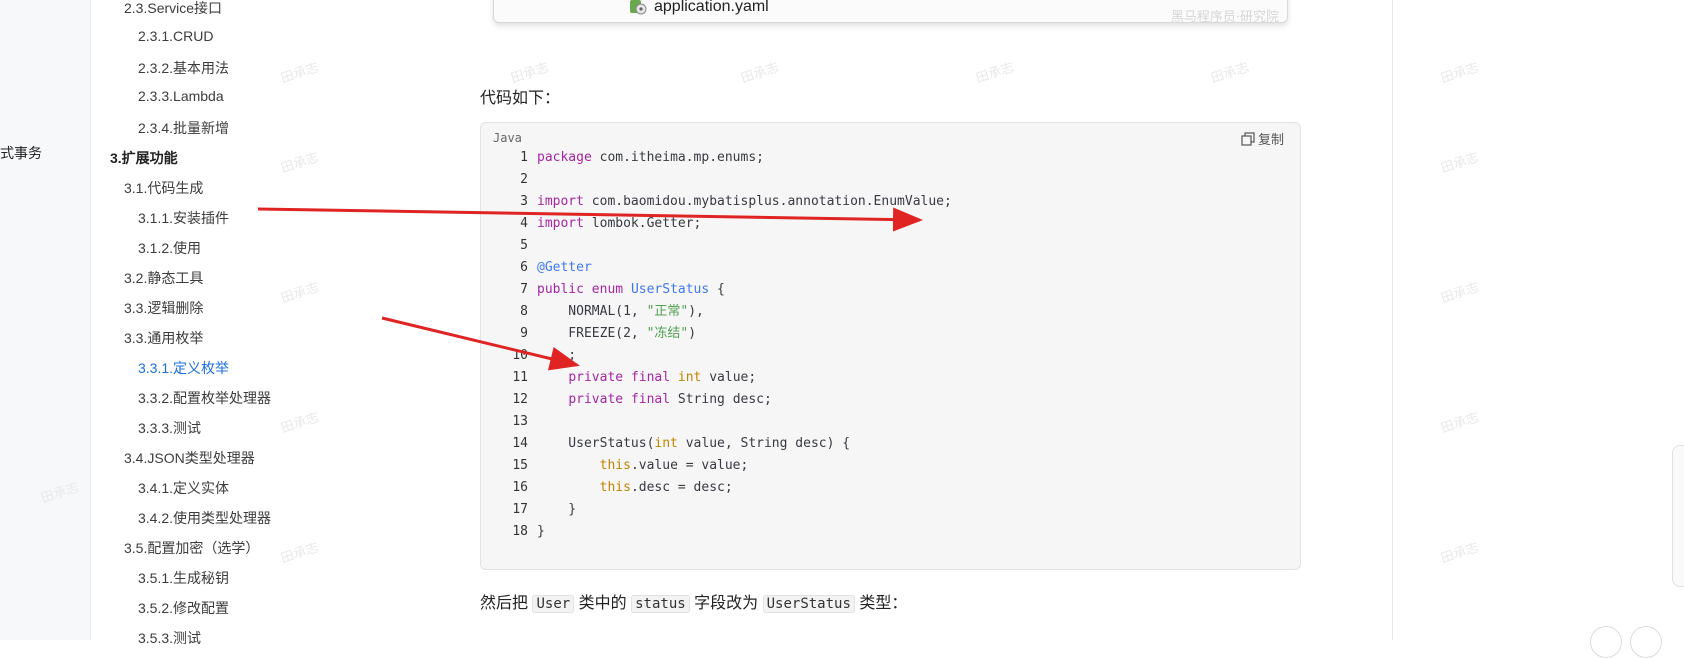  I want to click on toc-item: 3.4.1.定义实体, so click(183, 488).